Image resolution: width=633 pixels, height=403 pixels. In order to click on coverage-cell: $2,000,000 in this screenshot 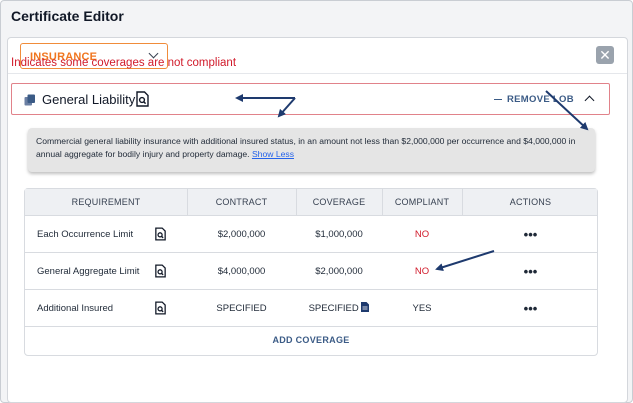, I will do `click(339, 271)`.